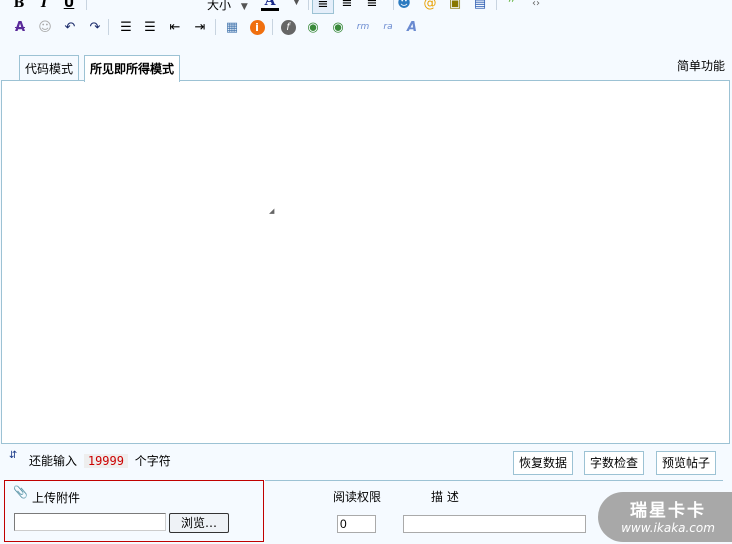 This screenshot has width=732, height=544. I want to click on email-icon: @, so click(430, 6).